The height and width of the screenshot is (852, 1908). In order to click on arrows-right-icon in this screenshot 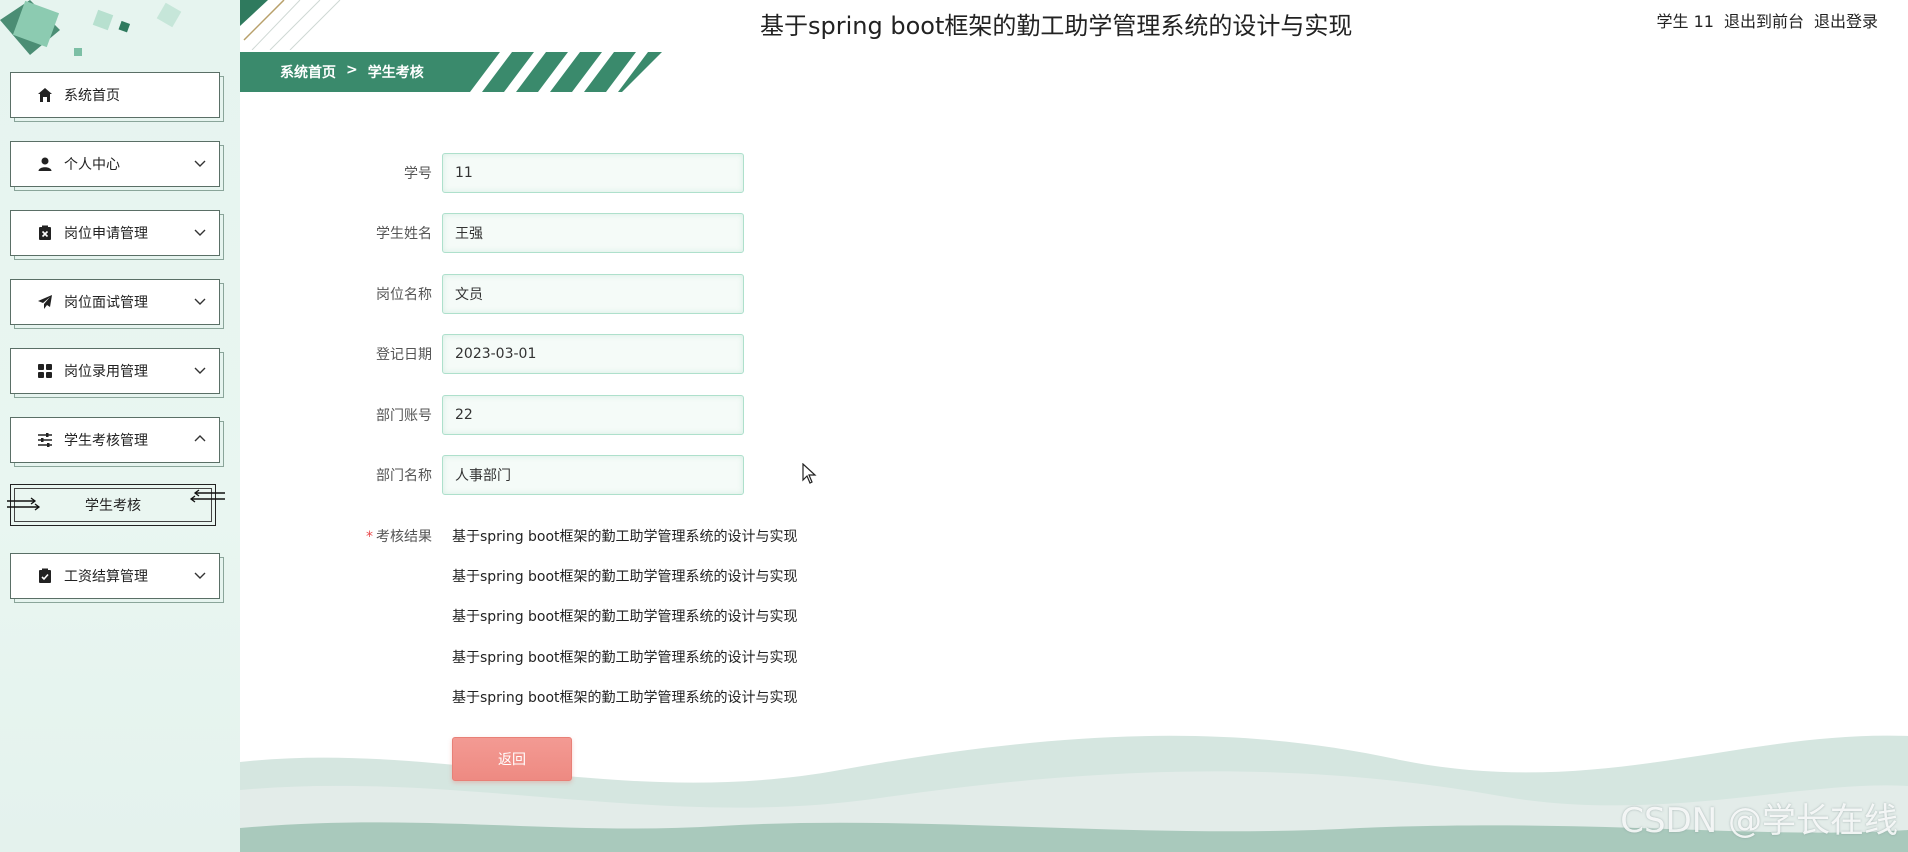, I will do `click(24, 504)`.